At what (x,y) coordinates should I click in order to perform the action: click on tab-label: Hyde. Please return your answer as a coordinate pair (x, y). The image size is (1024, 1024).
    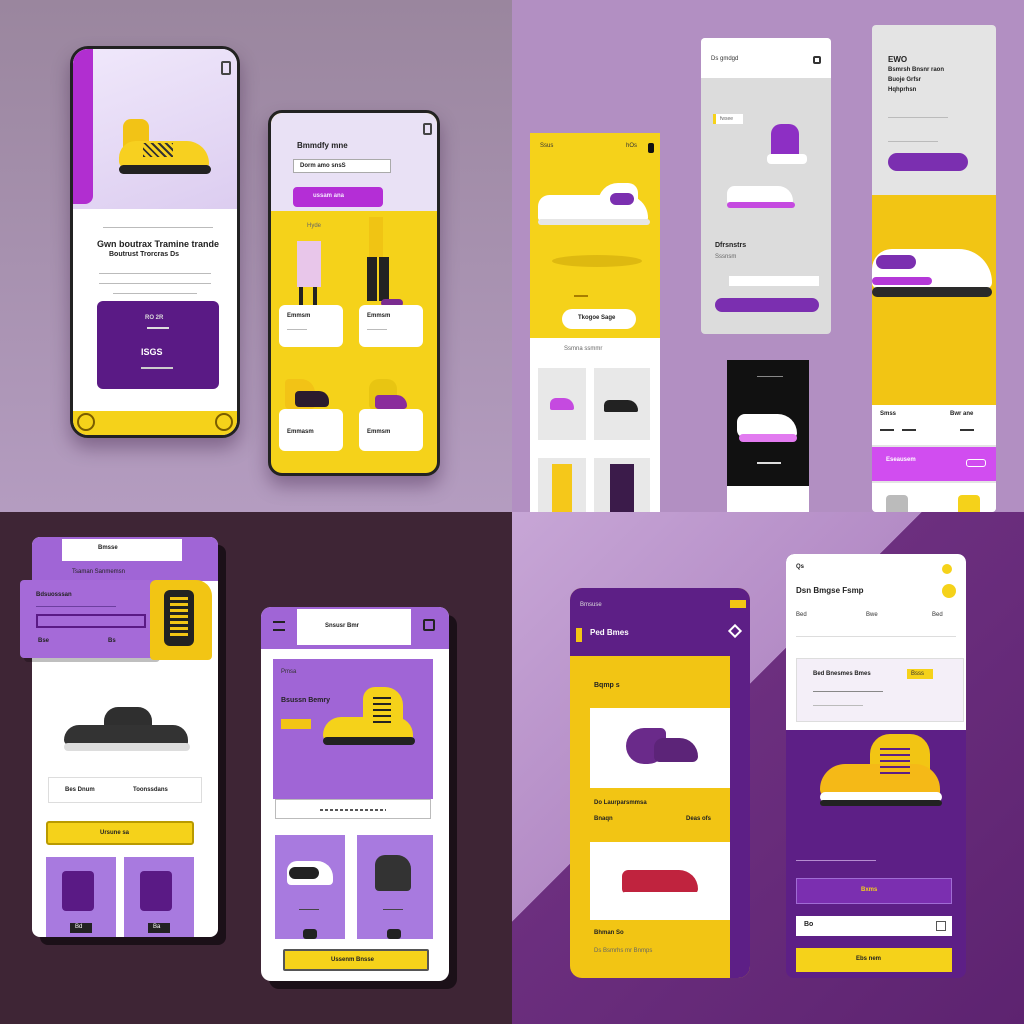
    Looking at the image, I should click on (314, 226).